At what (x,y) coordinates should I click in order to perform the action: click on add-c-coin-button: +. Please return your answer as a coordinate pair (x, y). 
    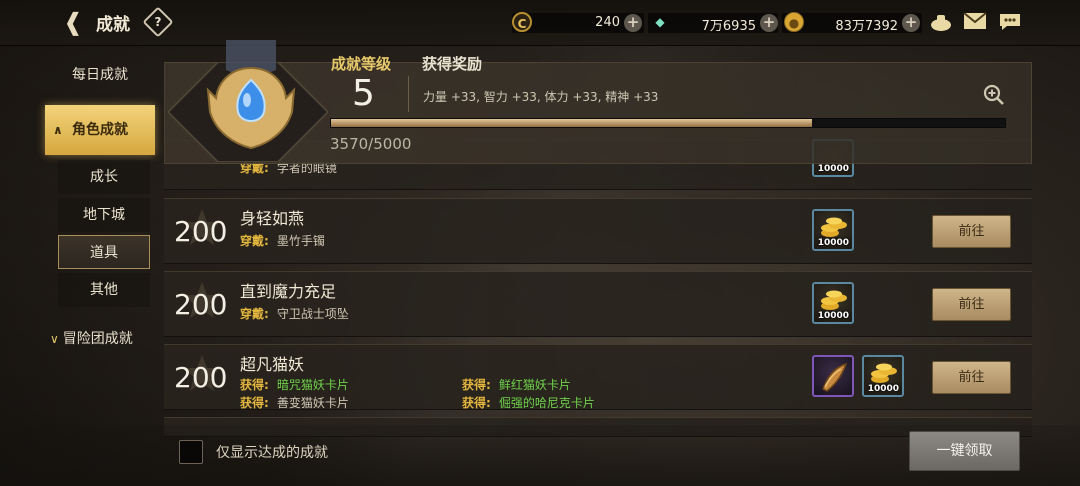
    Looking at the image, I should click on (633, 23).